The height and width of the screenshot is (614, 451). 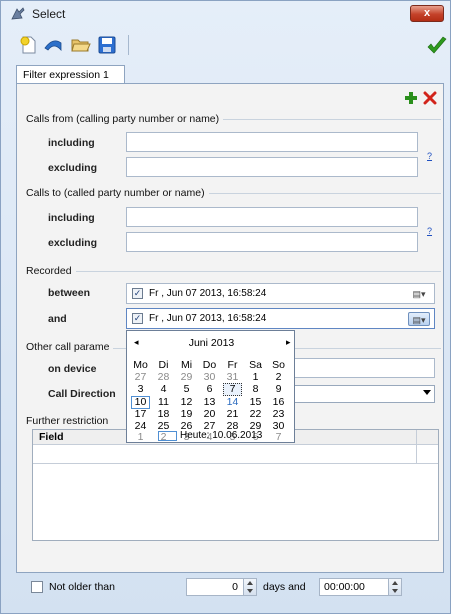 What do you see at coordinates (280, 293) in the screenshot?
I see `recorded-between-datetime: ✓ Fr , Jun 07 2013, 16:58:24 ▤▾` at bounding box center [280, 293].